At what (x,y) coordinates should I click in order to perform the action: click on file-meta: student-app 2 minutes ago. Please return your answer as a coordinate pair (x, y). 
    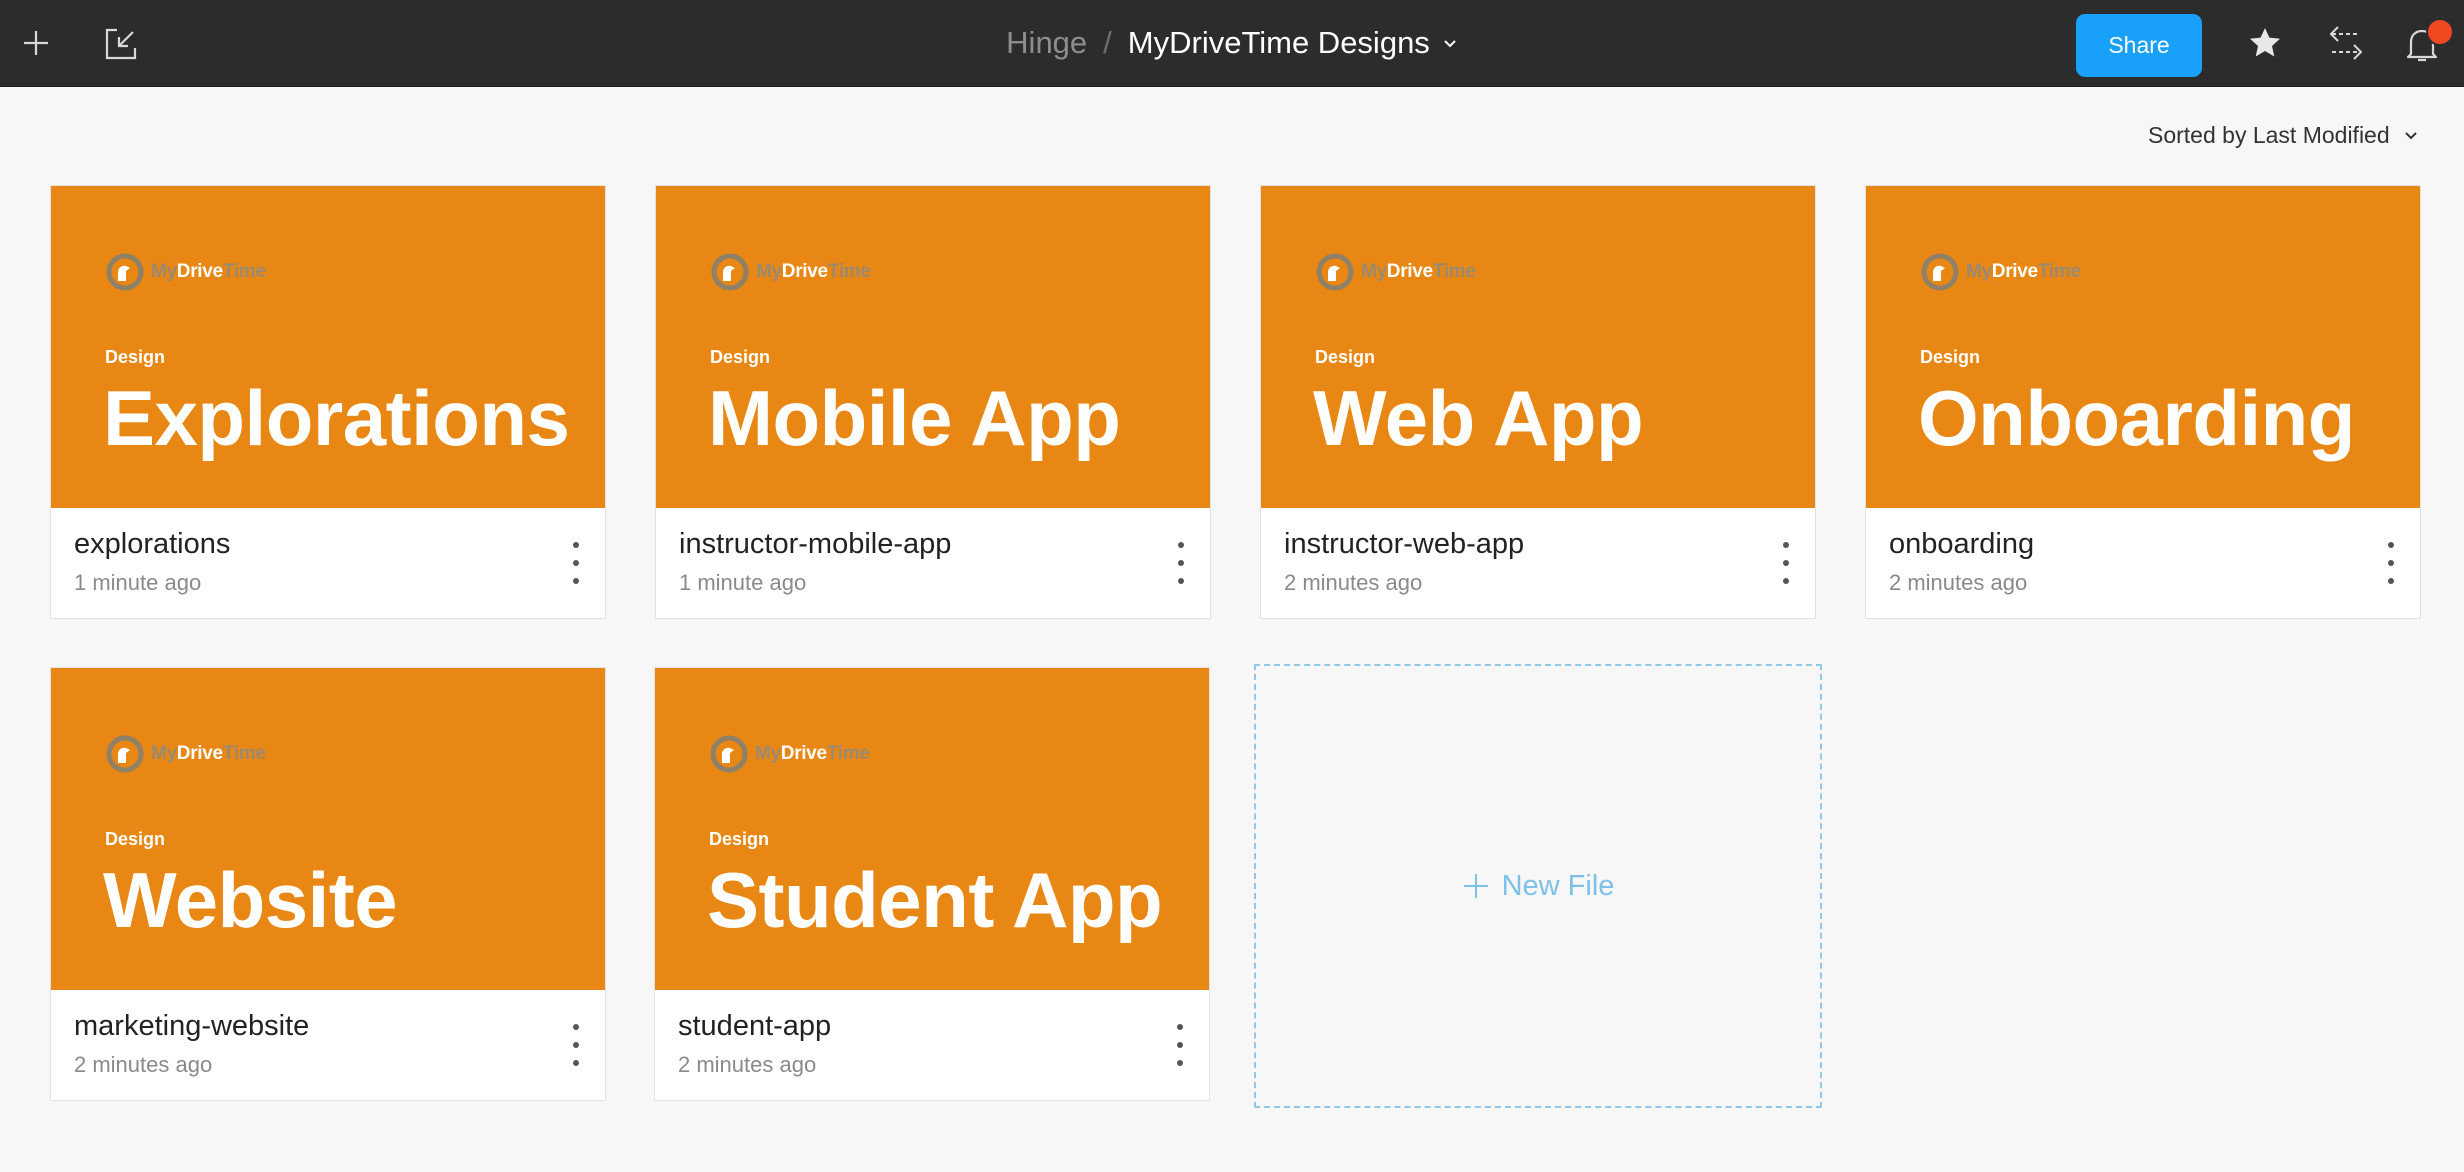
    Looking at the image, I should click on (754, 1043).